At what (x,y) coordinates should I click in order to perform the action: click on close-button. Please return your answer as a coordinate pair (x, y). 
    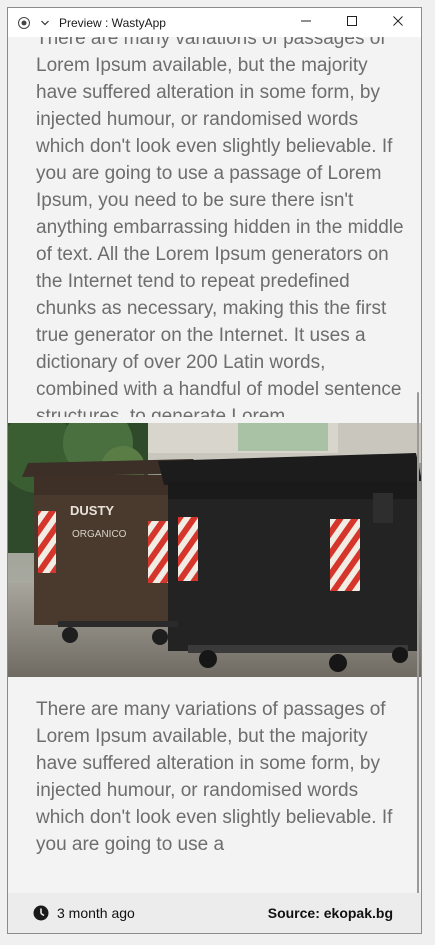
    Looking at the image, I should click on (398, 22).